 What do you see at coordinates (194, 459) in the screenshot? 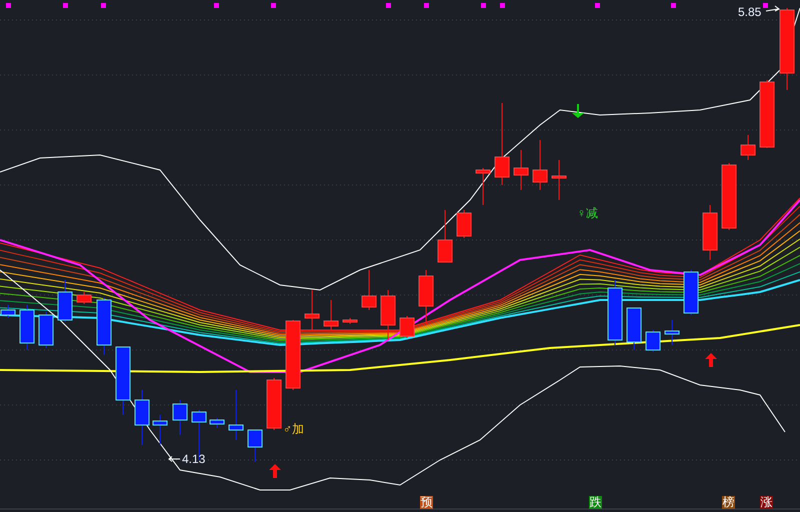
I see `low-price-label: 4.13` at bounding box center [194, 459].